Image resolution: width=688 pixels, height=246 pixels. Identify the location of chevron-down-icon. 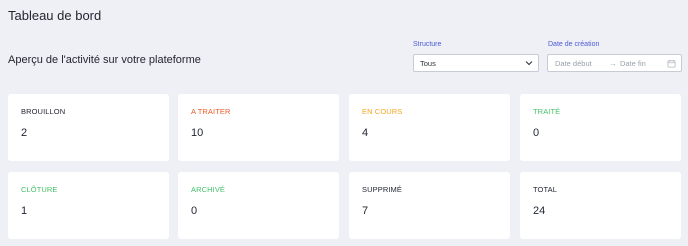
(529, 63).